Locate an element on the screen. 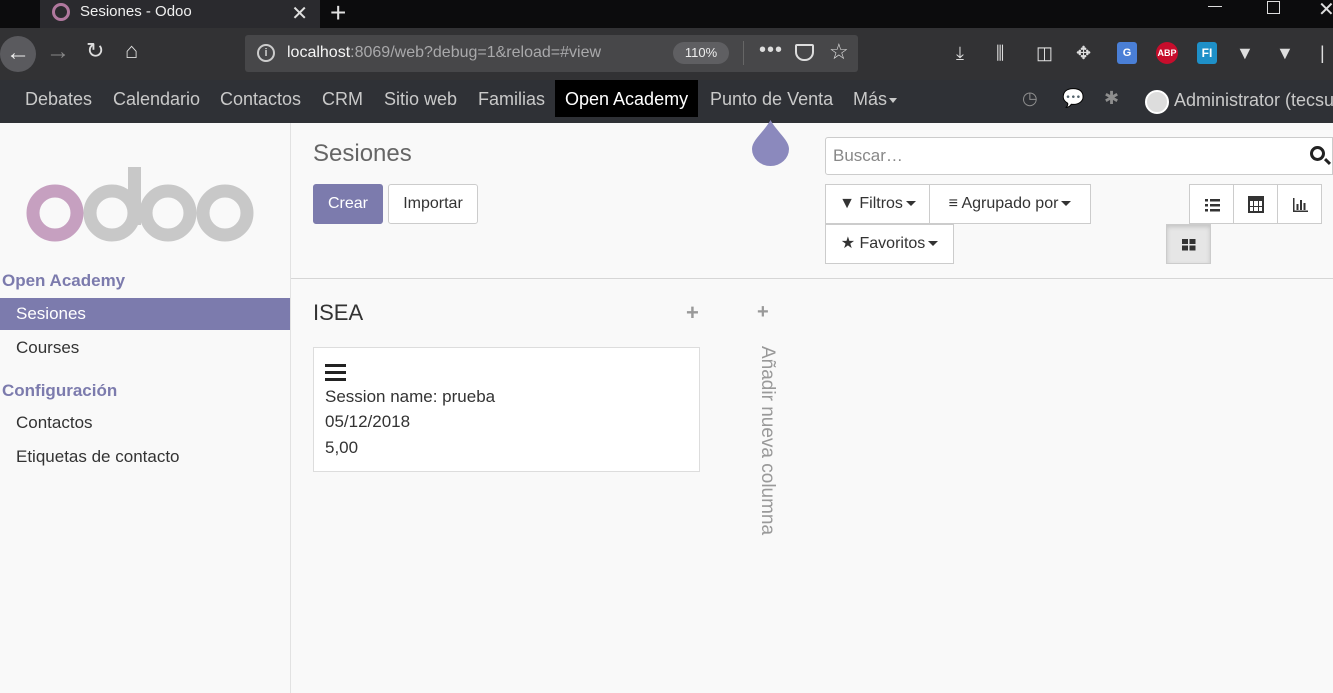  browser-tabstrip: Sesiones - Odoo ✕ + ✕ is located at coordinates (666, 14).